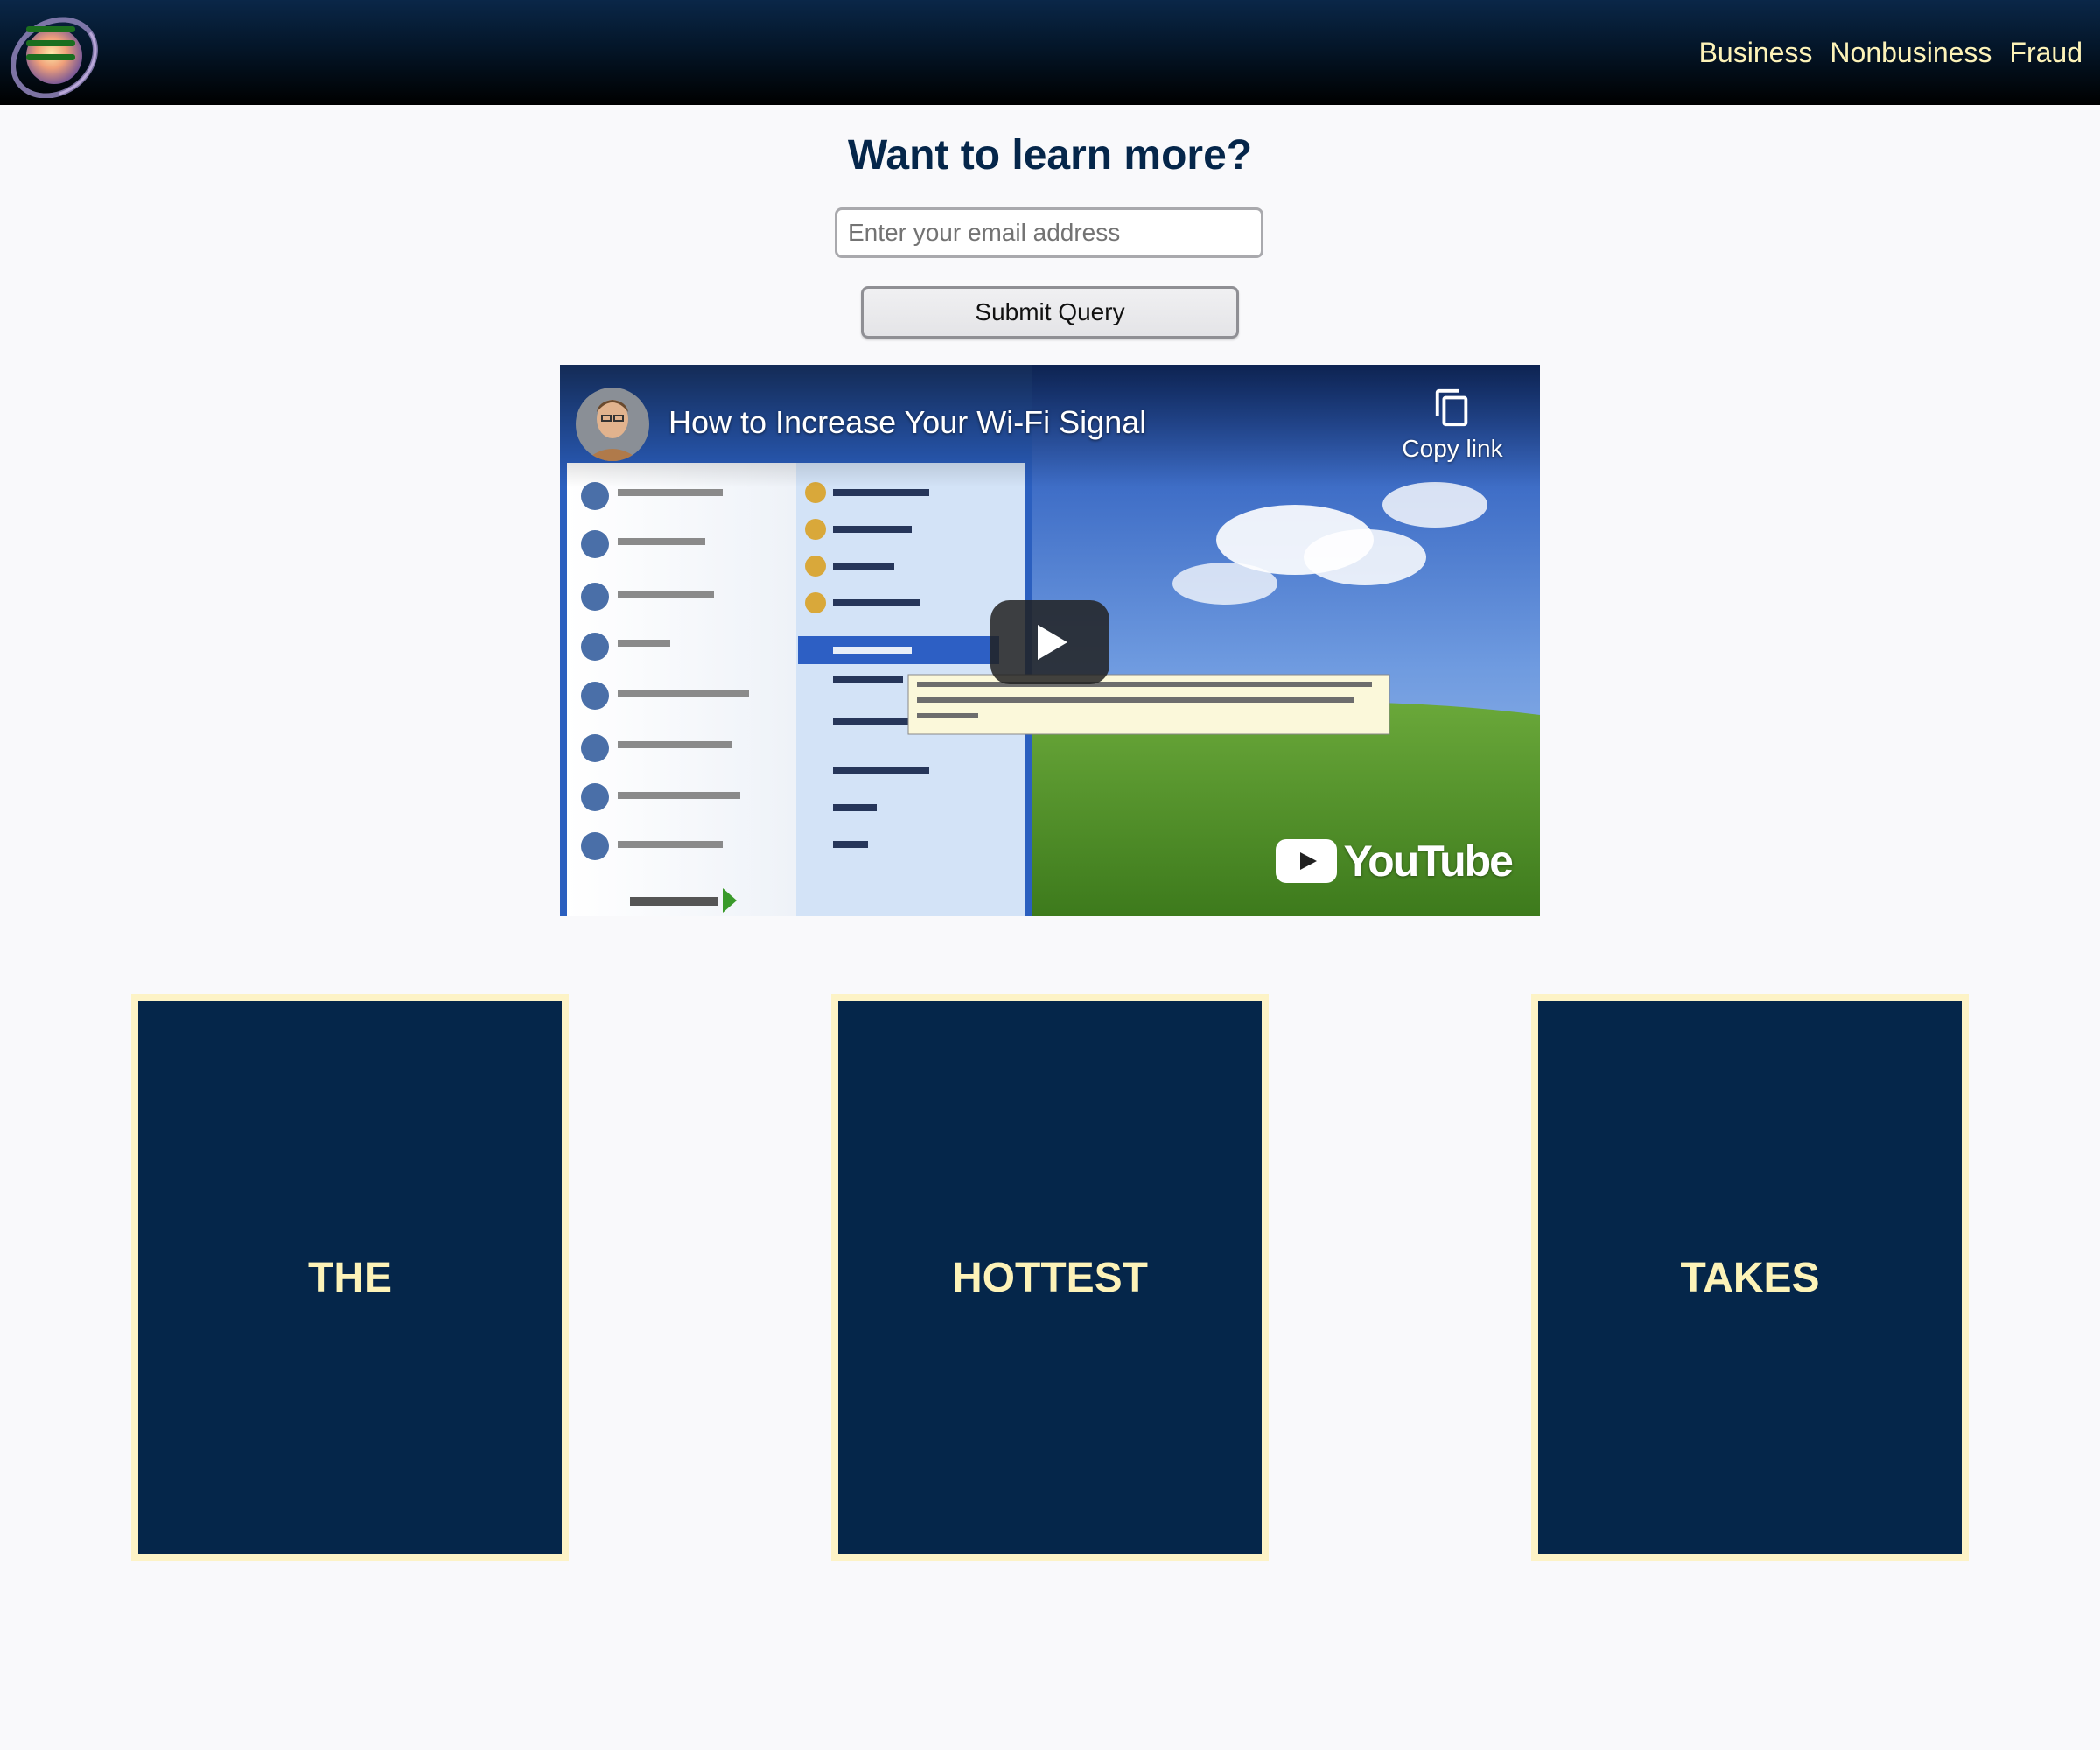 The image size is (2100, 1750). Describe the element at coordinates (52, 53) in the screenshot. I see `planet-menu-icon` at that location.